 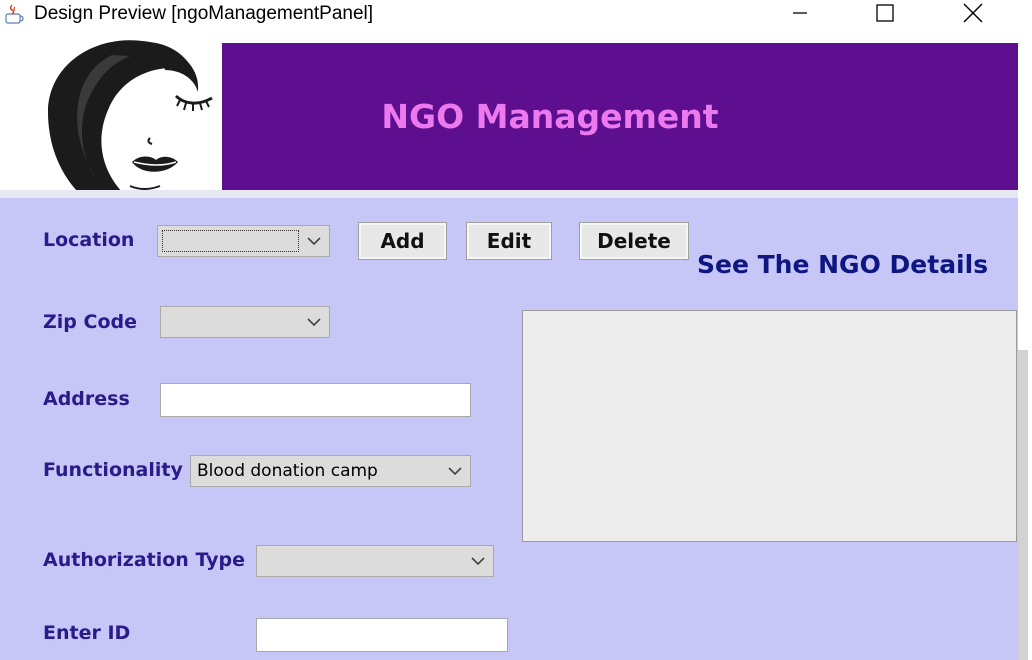 I want to click on close-button, so click(x=973, y=15).